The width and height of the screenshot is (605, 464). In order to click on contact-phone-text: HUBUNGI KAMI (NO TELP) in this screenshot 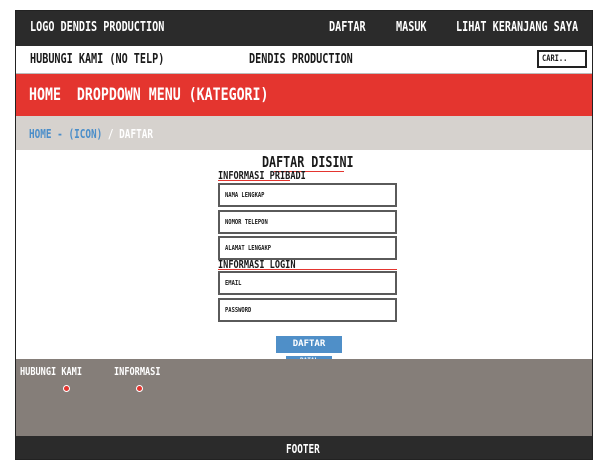, I will do `click(97, 59)`.